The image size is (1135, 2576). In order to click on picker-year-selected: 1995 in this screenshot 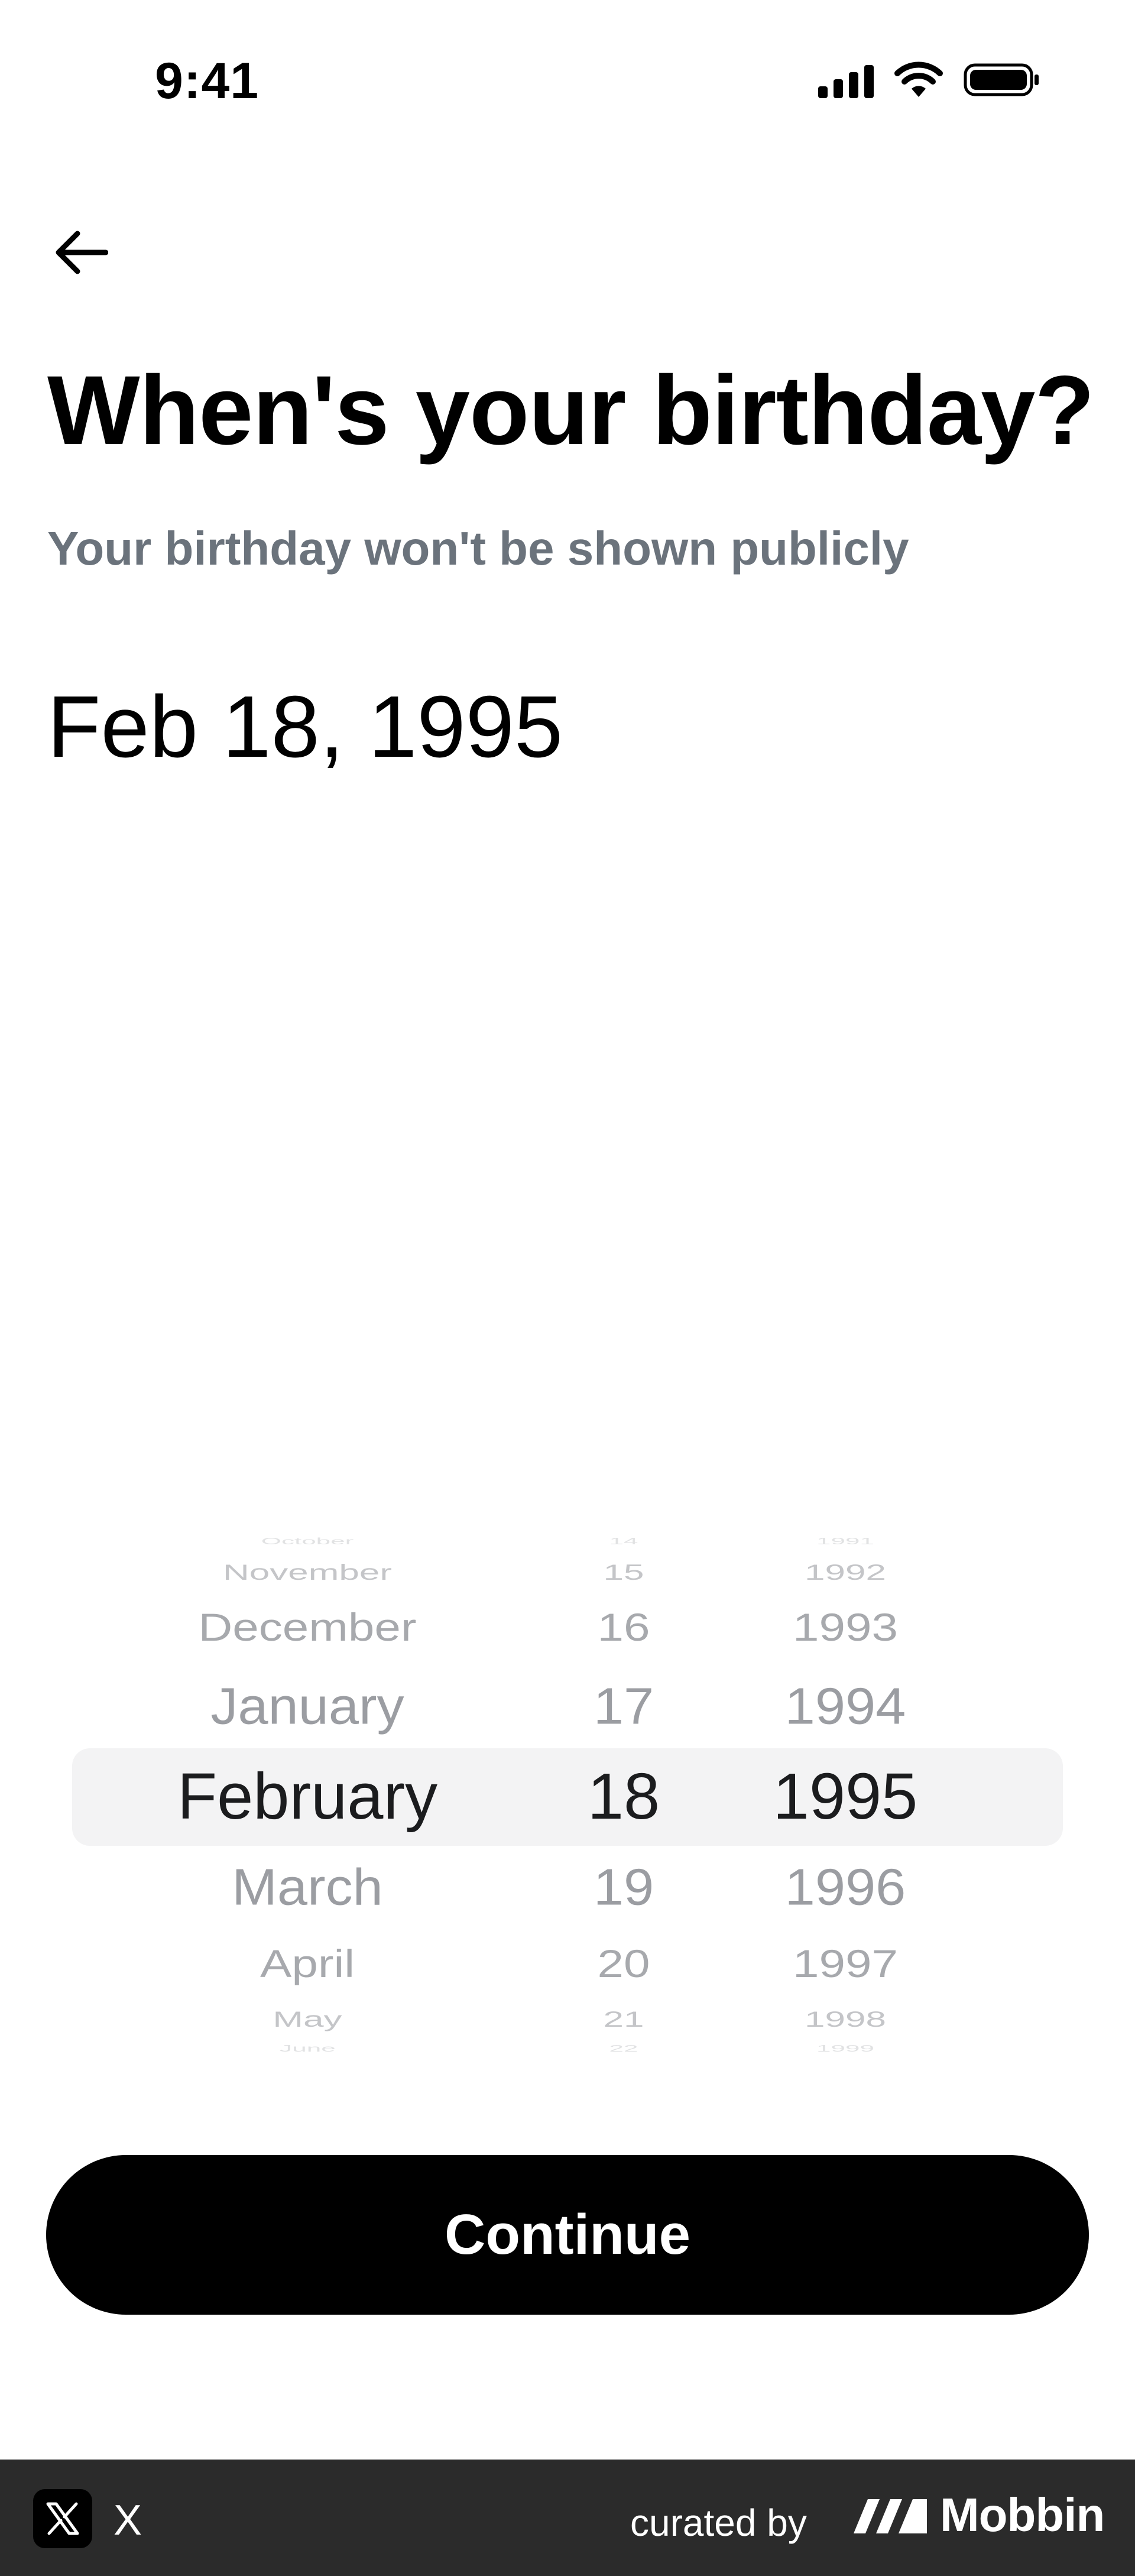, I will do `click(845, 1796)`.